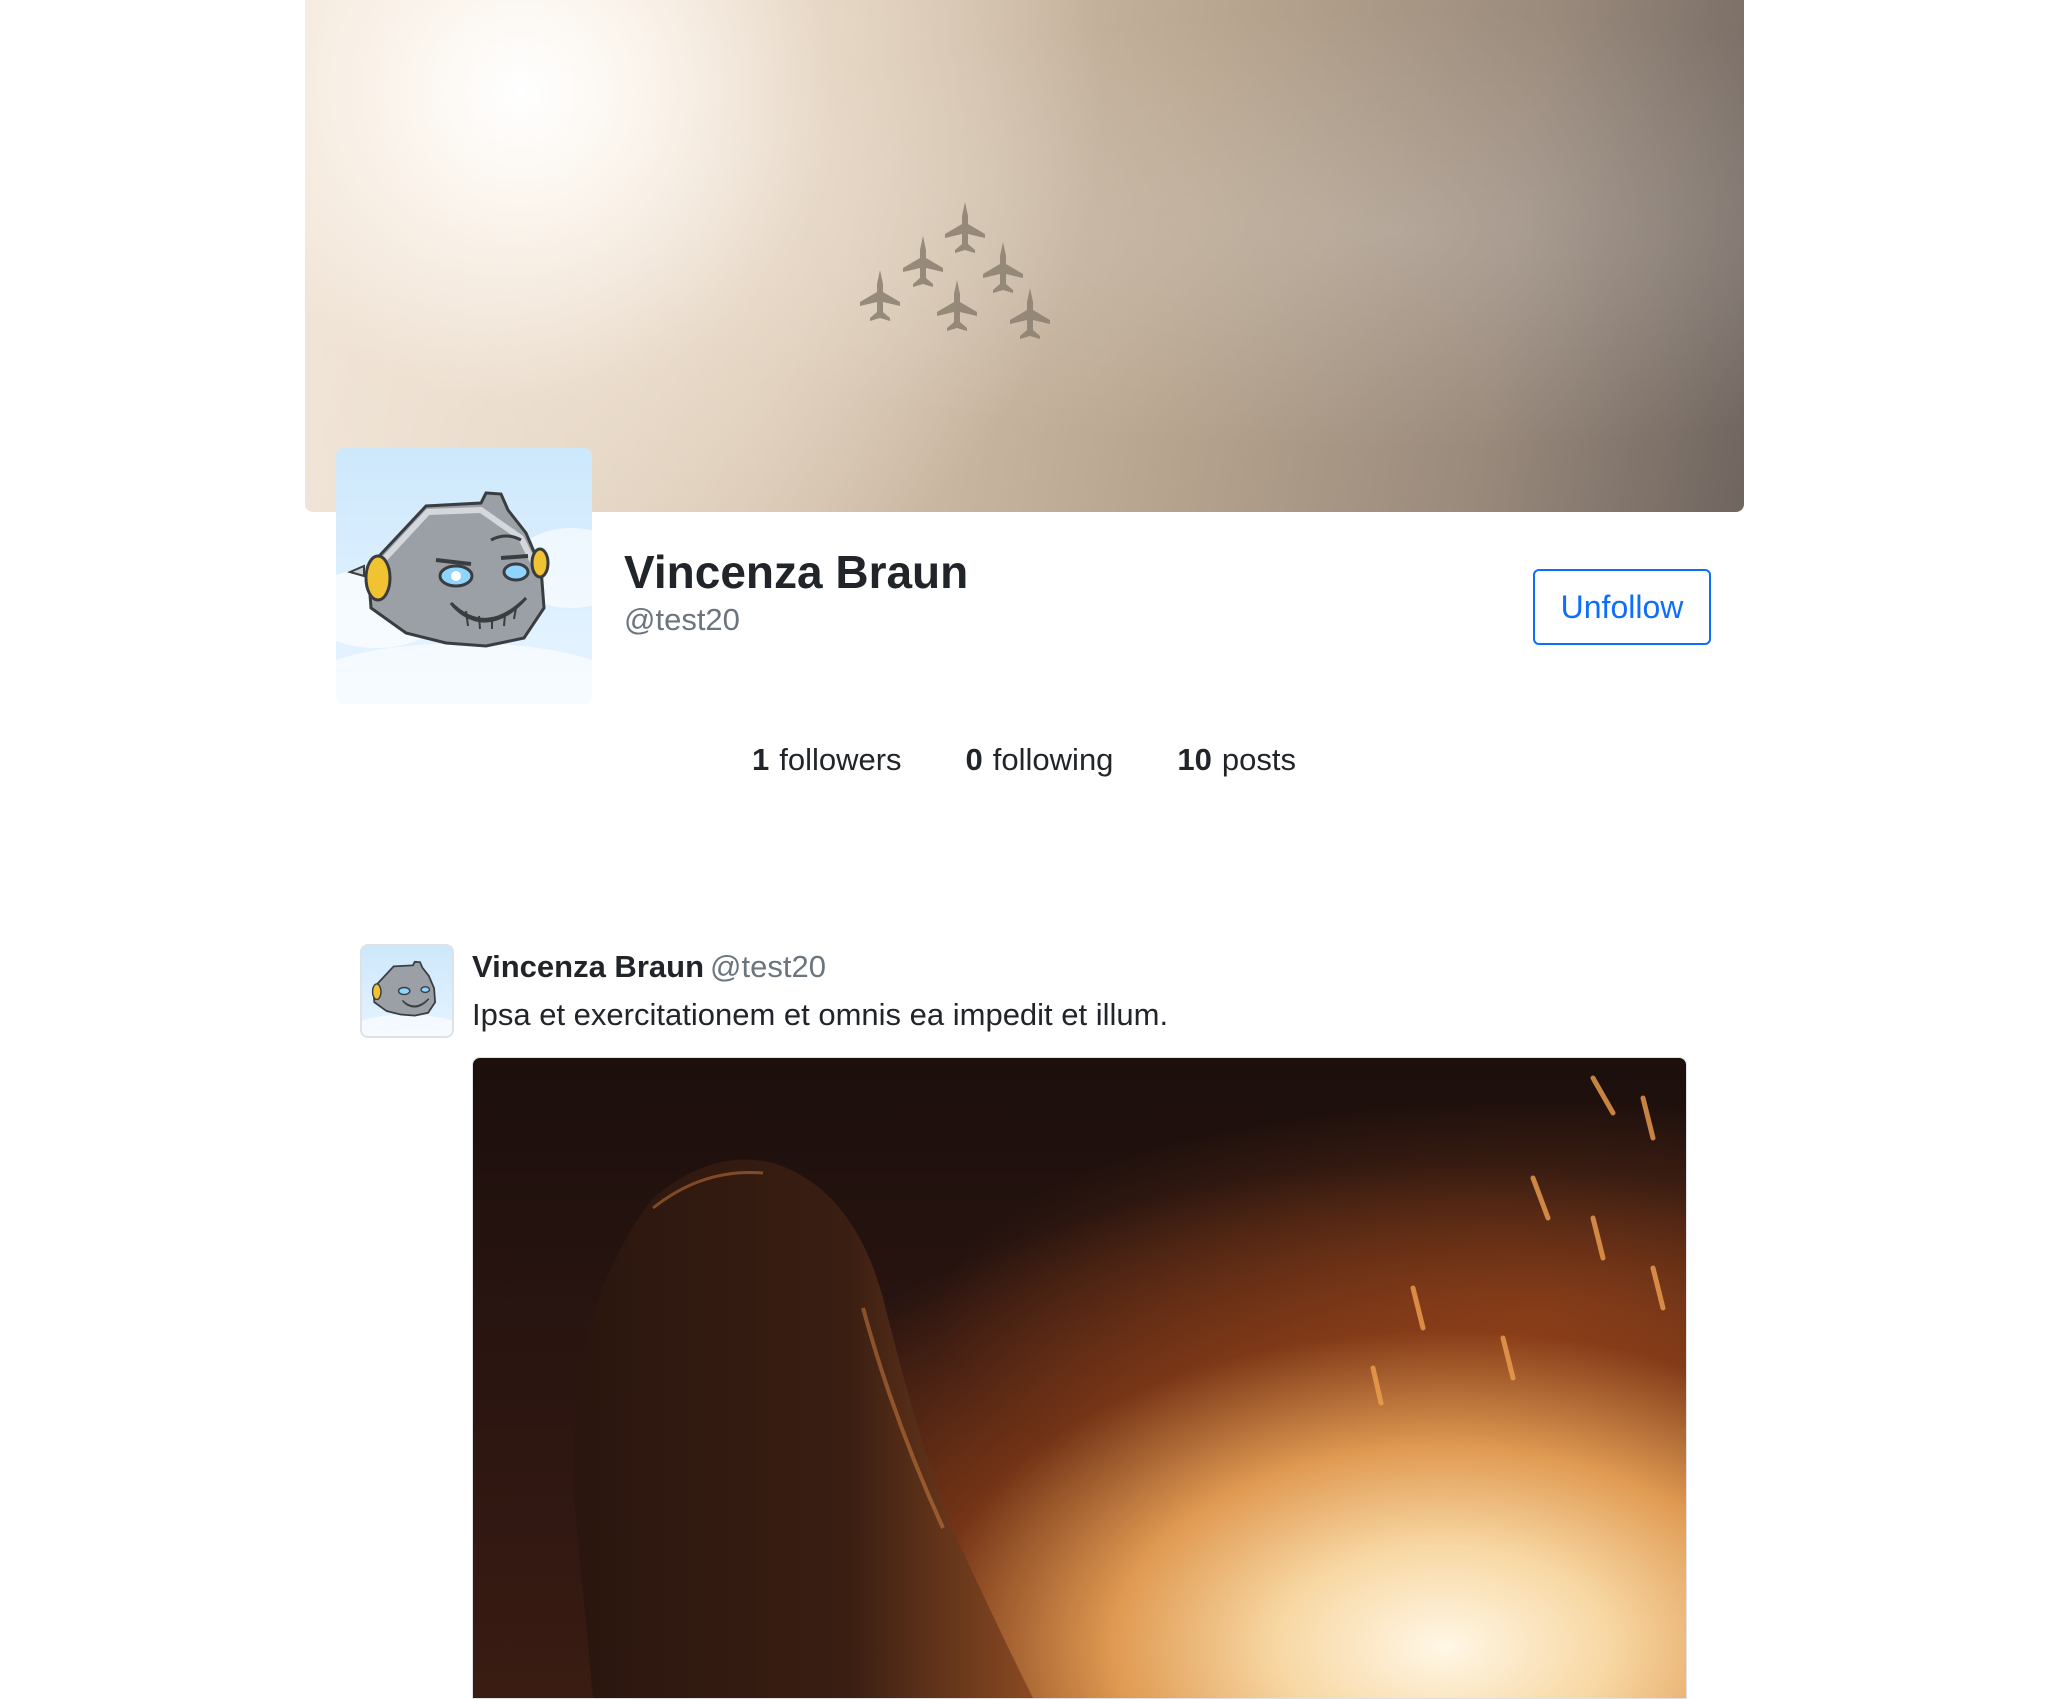 Image resolution: width=2048 pixels, height=1699 pixels. I want to click on post-header: Vincenza Braun @test20, so click(649, 967).